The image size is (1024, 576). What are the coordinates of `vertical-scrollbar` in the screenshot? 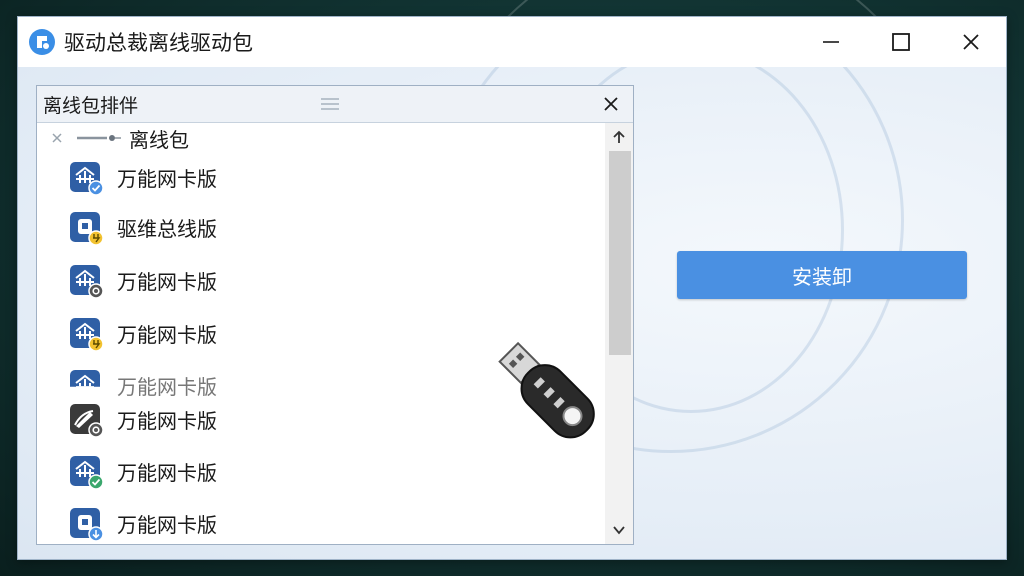 It's located at (619, 333).